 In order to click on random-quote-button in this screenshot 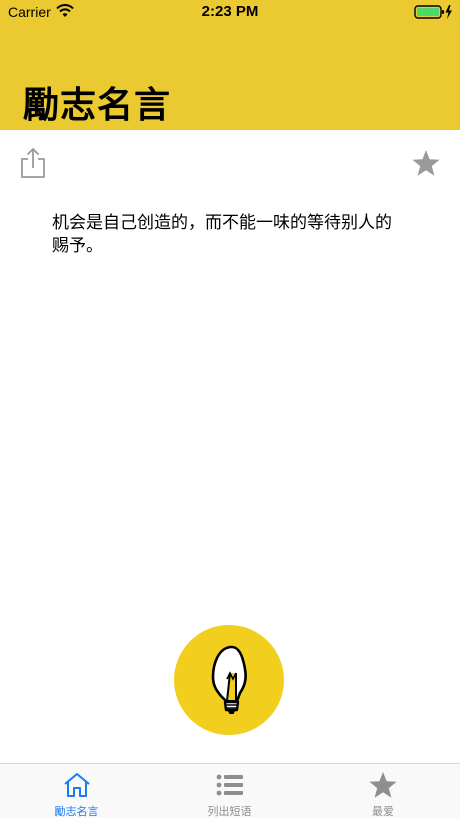, I will do `click(229, 680)`.